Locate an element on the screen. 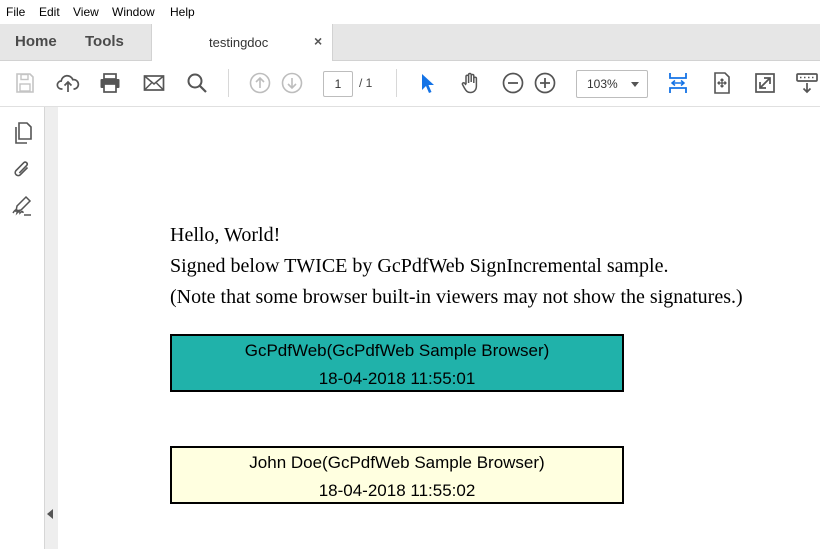 This screenshot has width=820, height=549. menu-bar: File Edit View Window Help is located at coordinates (410, 12).